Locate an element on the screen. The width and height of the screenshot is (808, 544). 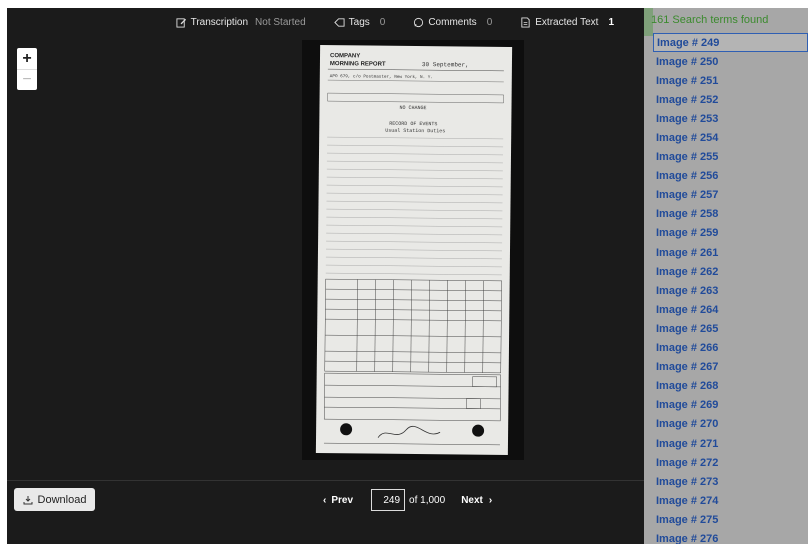
extracted-text-count: 1 is located at coordinates (611, 22).